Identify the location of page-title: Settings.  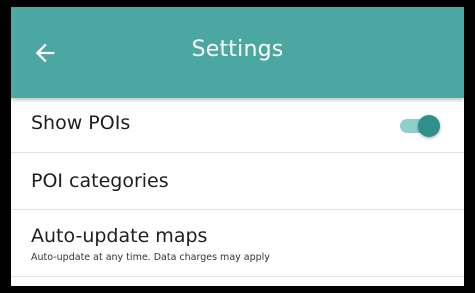
(237, 49).